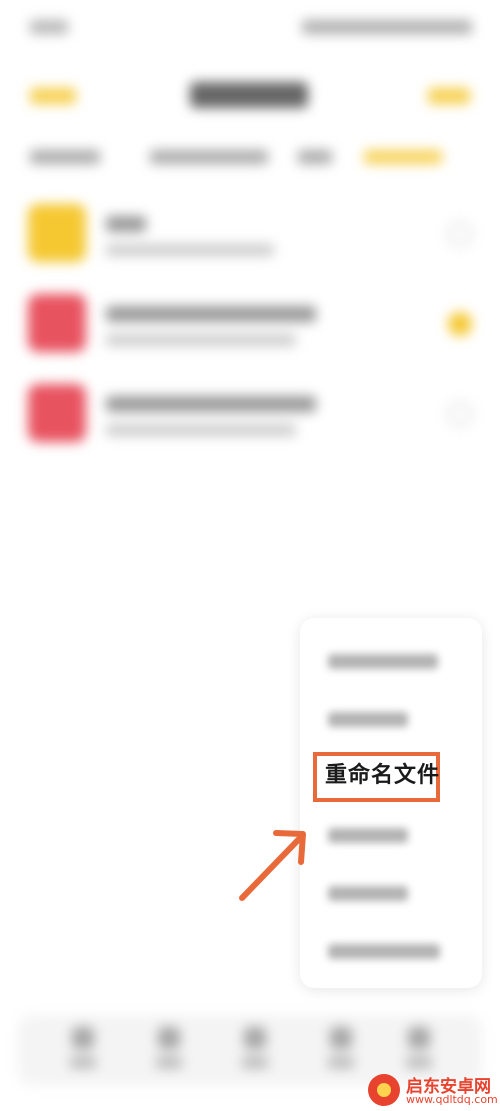 This screenshot has height=1111, width=500. I want to click on rename-file-label: 重命名文件, so click(382, 776).